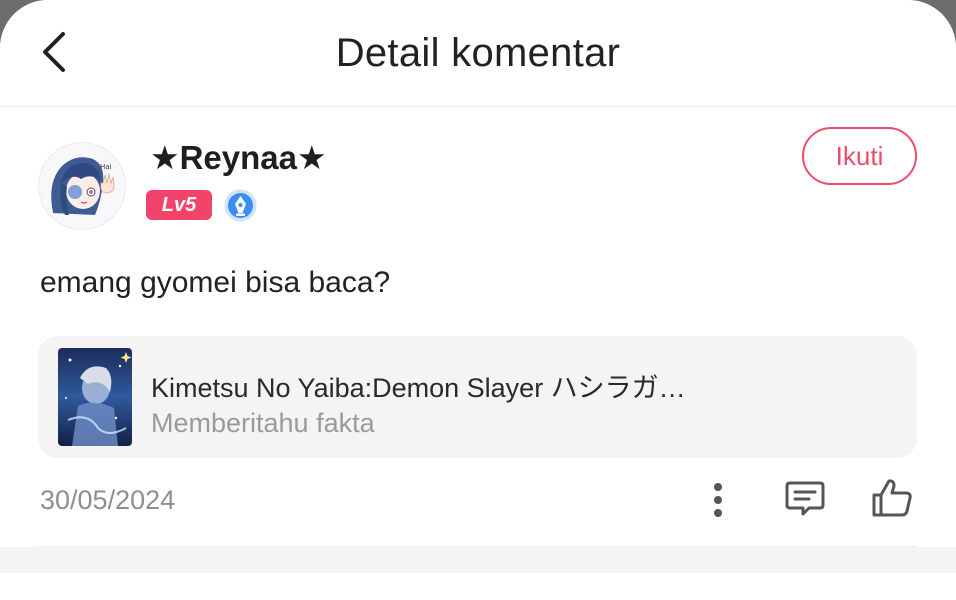 This screenshot has height=600, width=956. I want to click on level-badge: Lv5, so click(179, 205).